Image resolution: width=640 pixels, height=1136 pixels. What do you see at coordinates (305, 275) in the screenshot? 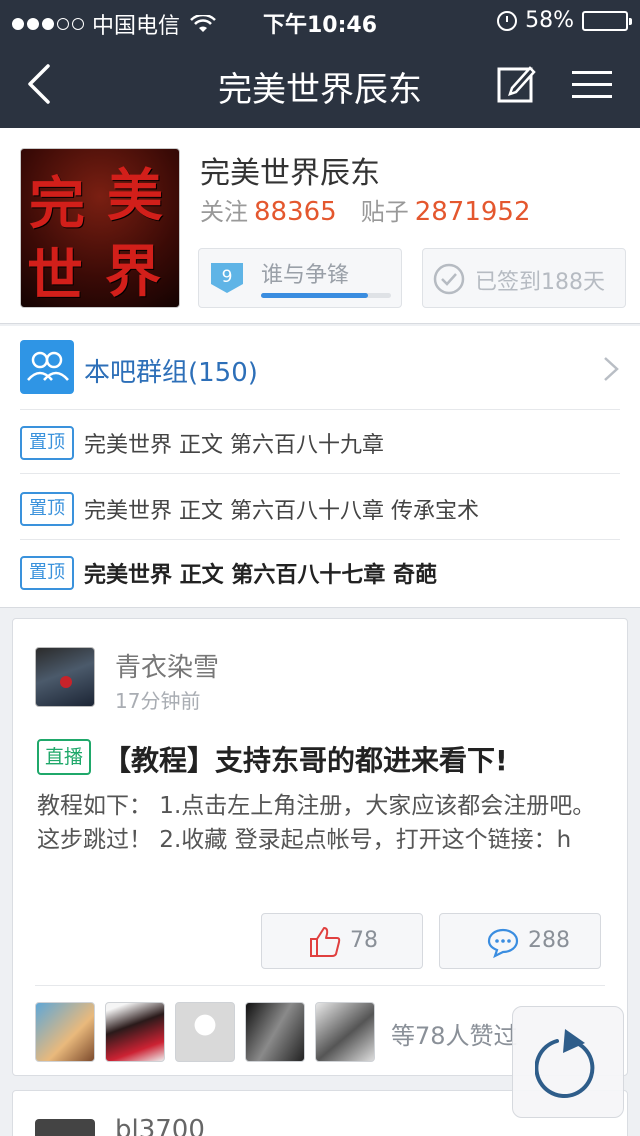
I see `level-title: 谁与争锋` at bounding box center [305, 275].